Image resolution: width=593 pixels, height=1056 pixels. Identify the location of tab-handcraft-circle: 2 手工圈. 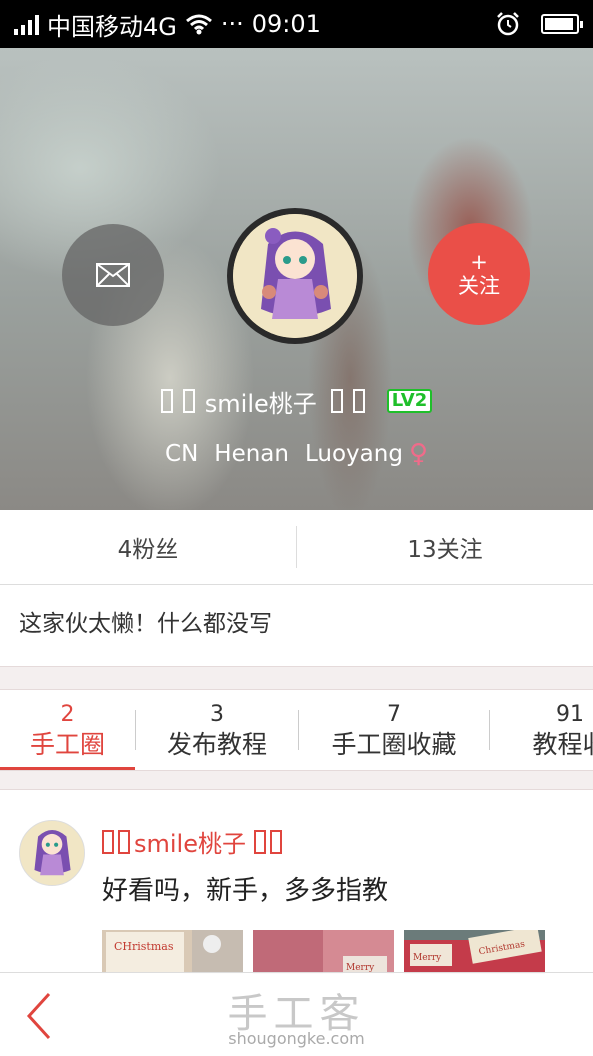
(67, 730).